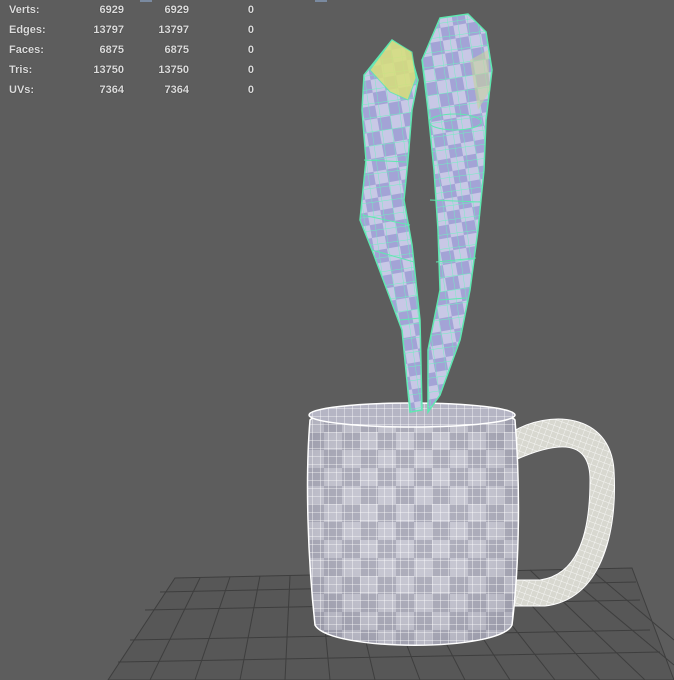  I want to click on hud-value-selected: 13797, so click(173, 30).